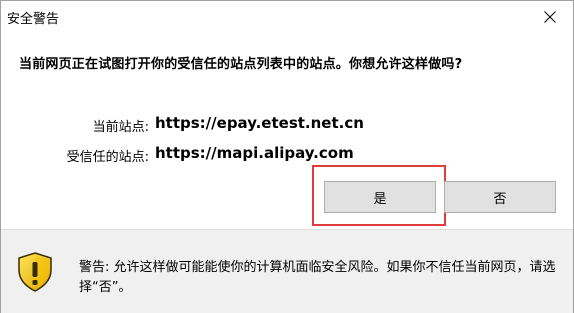 This screenshot has width=574, height=313. What do you see at coordinates (33, 19) in the screenshot?
I see `window-title: 安全警告` at bounding box center [33, 19].